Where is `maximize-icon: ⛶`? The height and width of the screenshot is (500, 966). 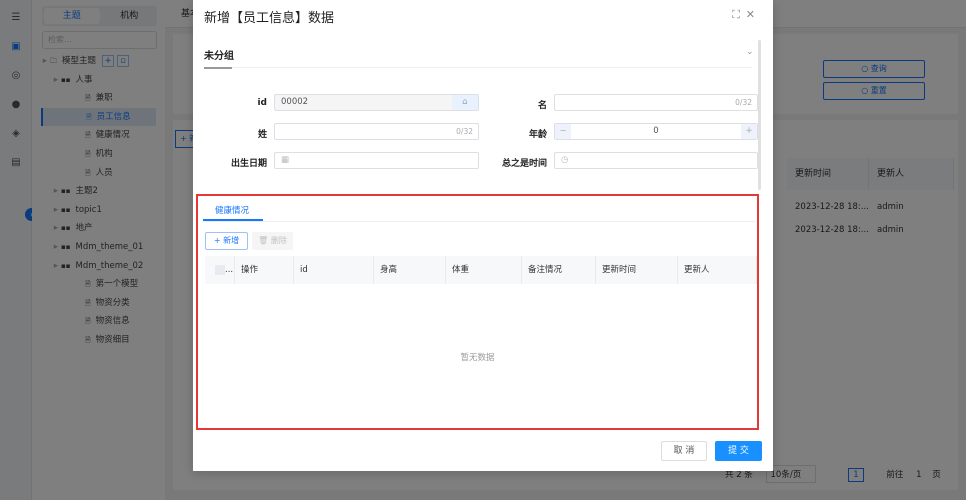 maximize-icon: ⛶ is located at coordinates (739, 14).